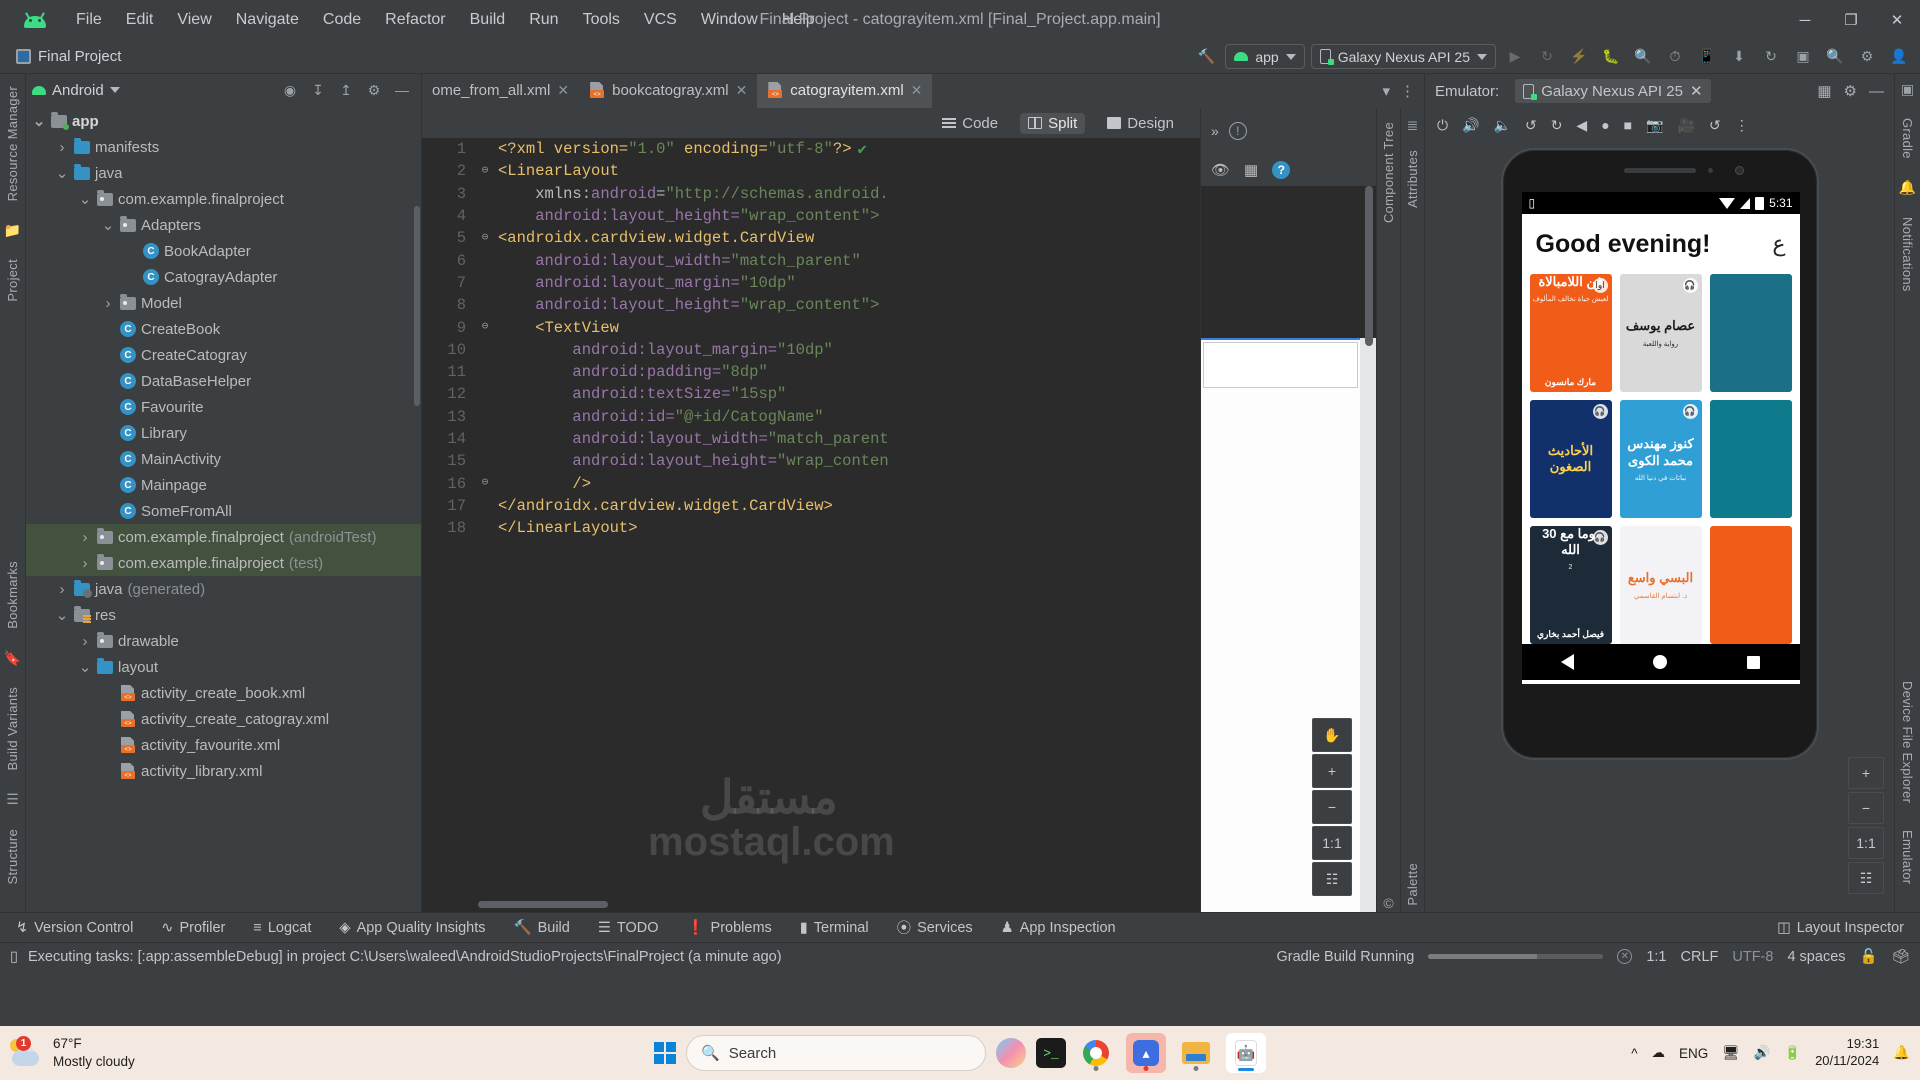 The image size is (1920, 1080). I want to click on rotate-left-icon: ↺, so click(1531, 125).